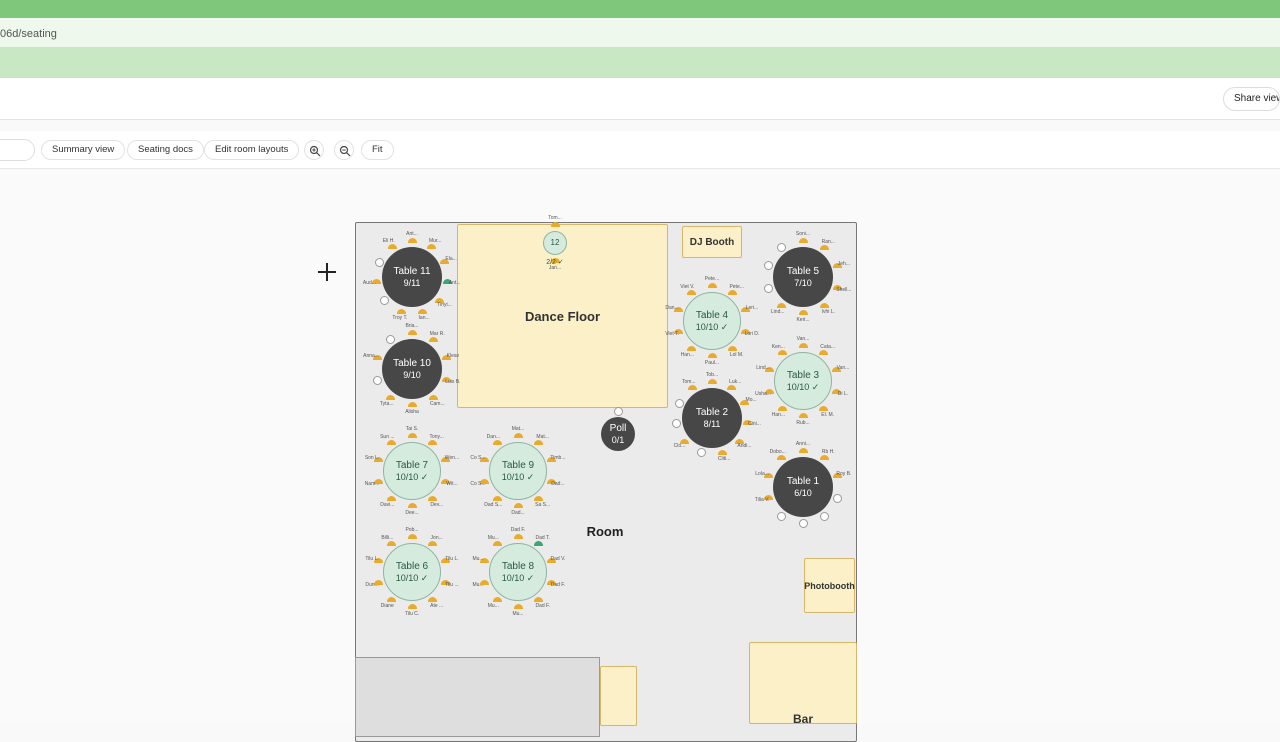 This screenshot has width=1280, height=742. What do you see at coordinates (252, 150) in the screenshot?
I see `edit-room-layouts-button: Edit room layouts` at bounding box center [252, 150].